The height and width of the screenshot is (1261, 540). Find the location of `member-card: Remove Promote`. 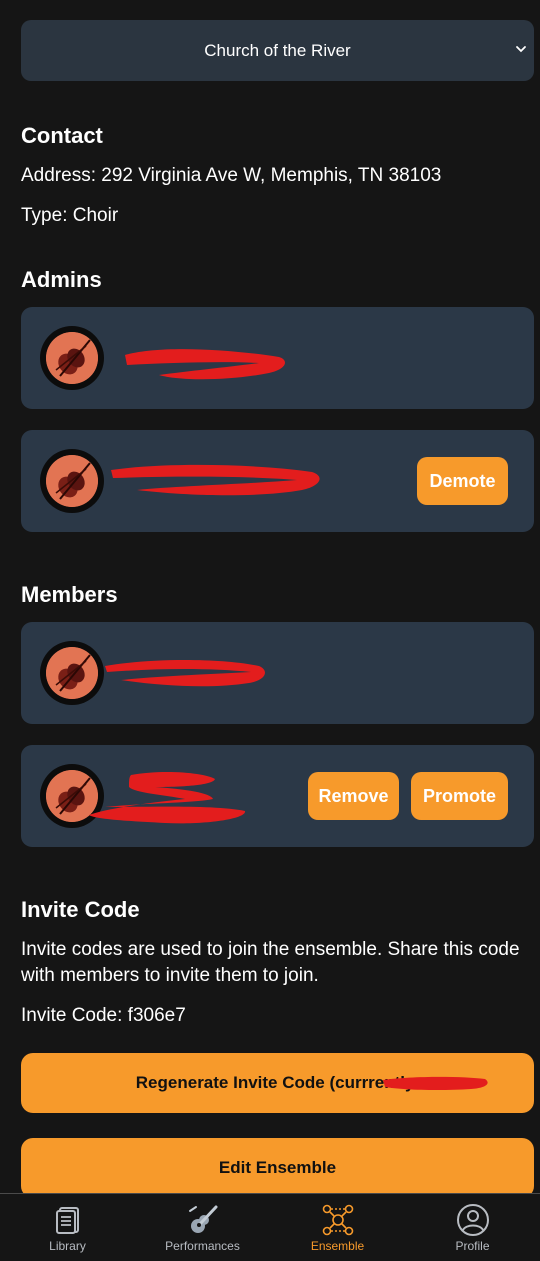

member-card: Remove Promote is located at coordinates (277, 796).